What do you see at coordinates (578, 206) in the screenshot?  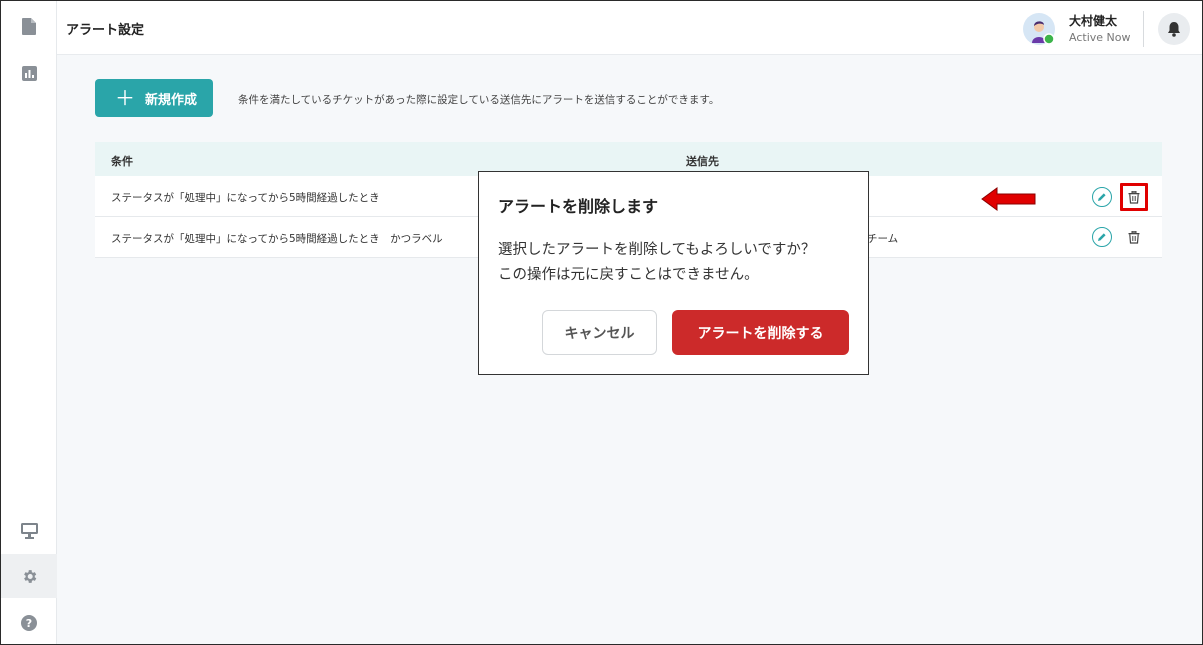 I see `dialog-title: アラートを削除します` at bounding box center [578, 206].